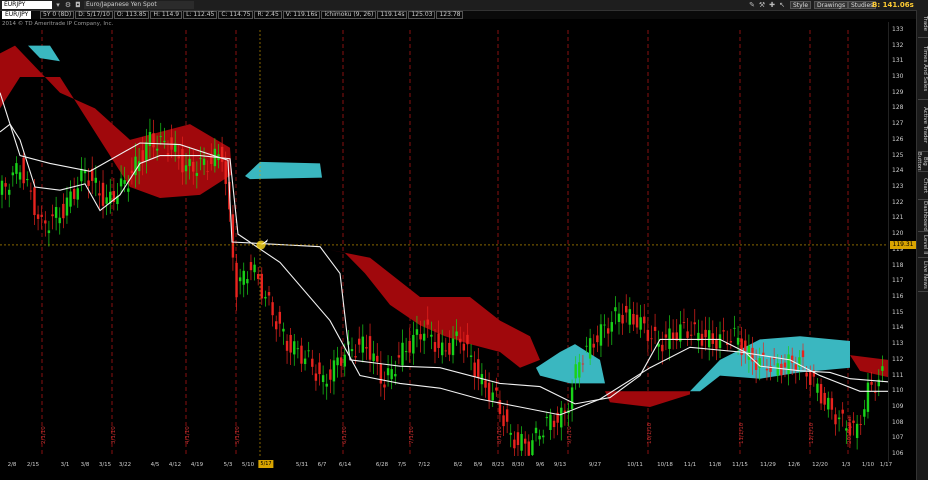  Describe the element at coordinates (923, 275) in the screenshot. I see `side-tab-live-news: Live News` at that location.